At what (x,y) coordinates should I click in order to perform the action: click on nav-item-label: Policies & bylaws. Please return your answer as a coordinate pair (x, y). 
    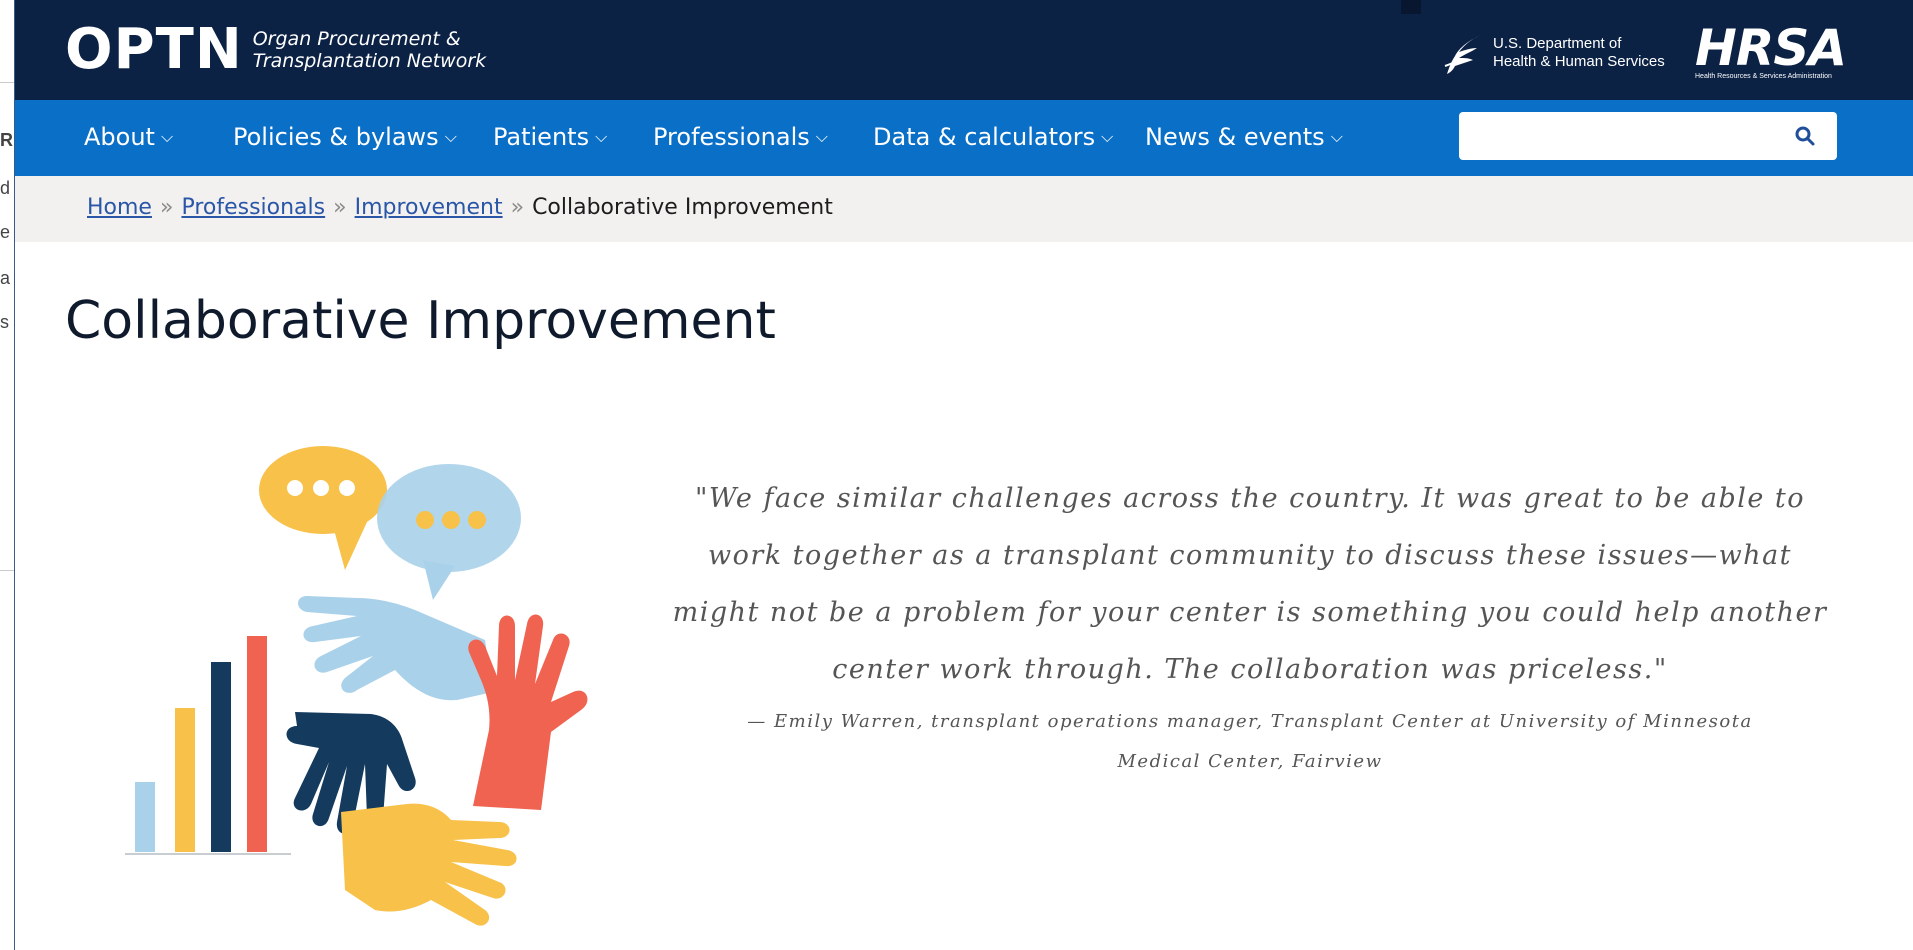
    Looking at the image, I should click on (336, 137).